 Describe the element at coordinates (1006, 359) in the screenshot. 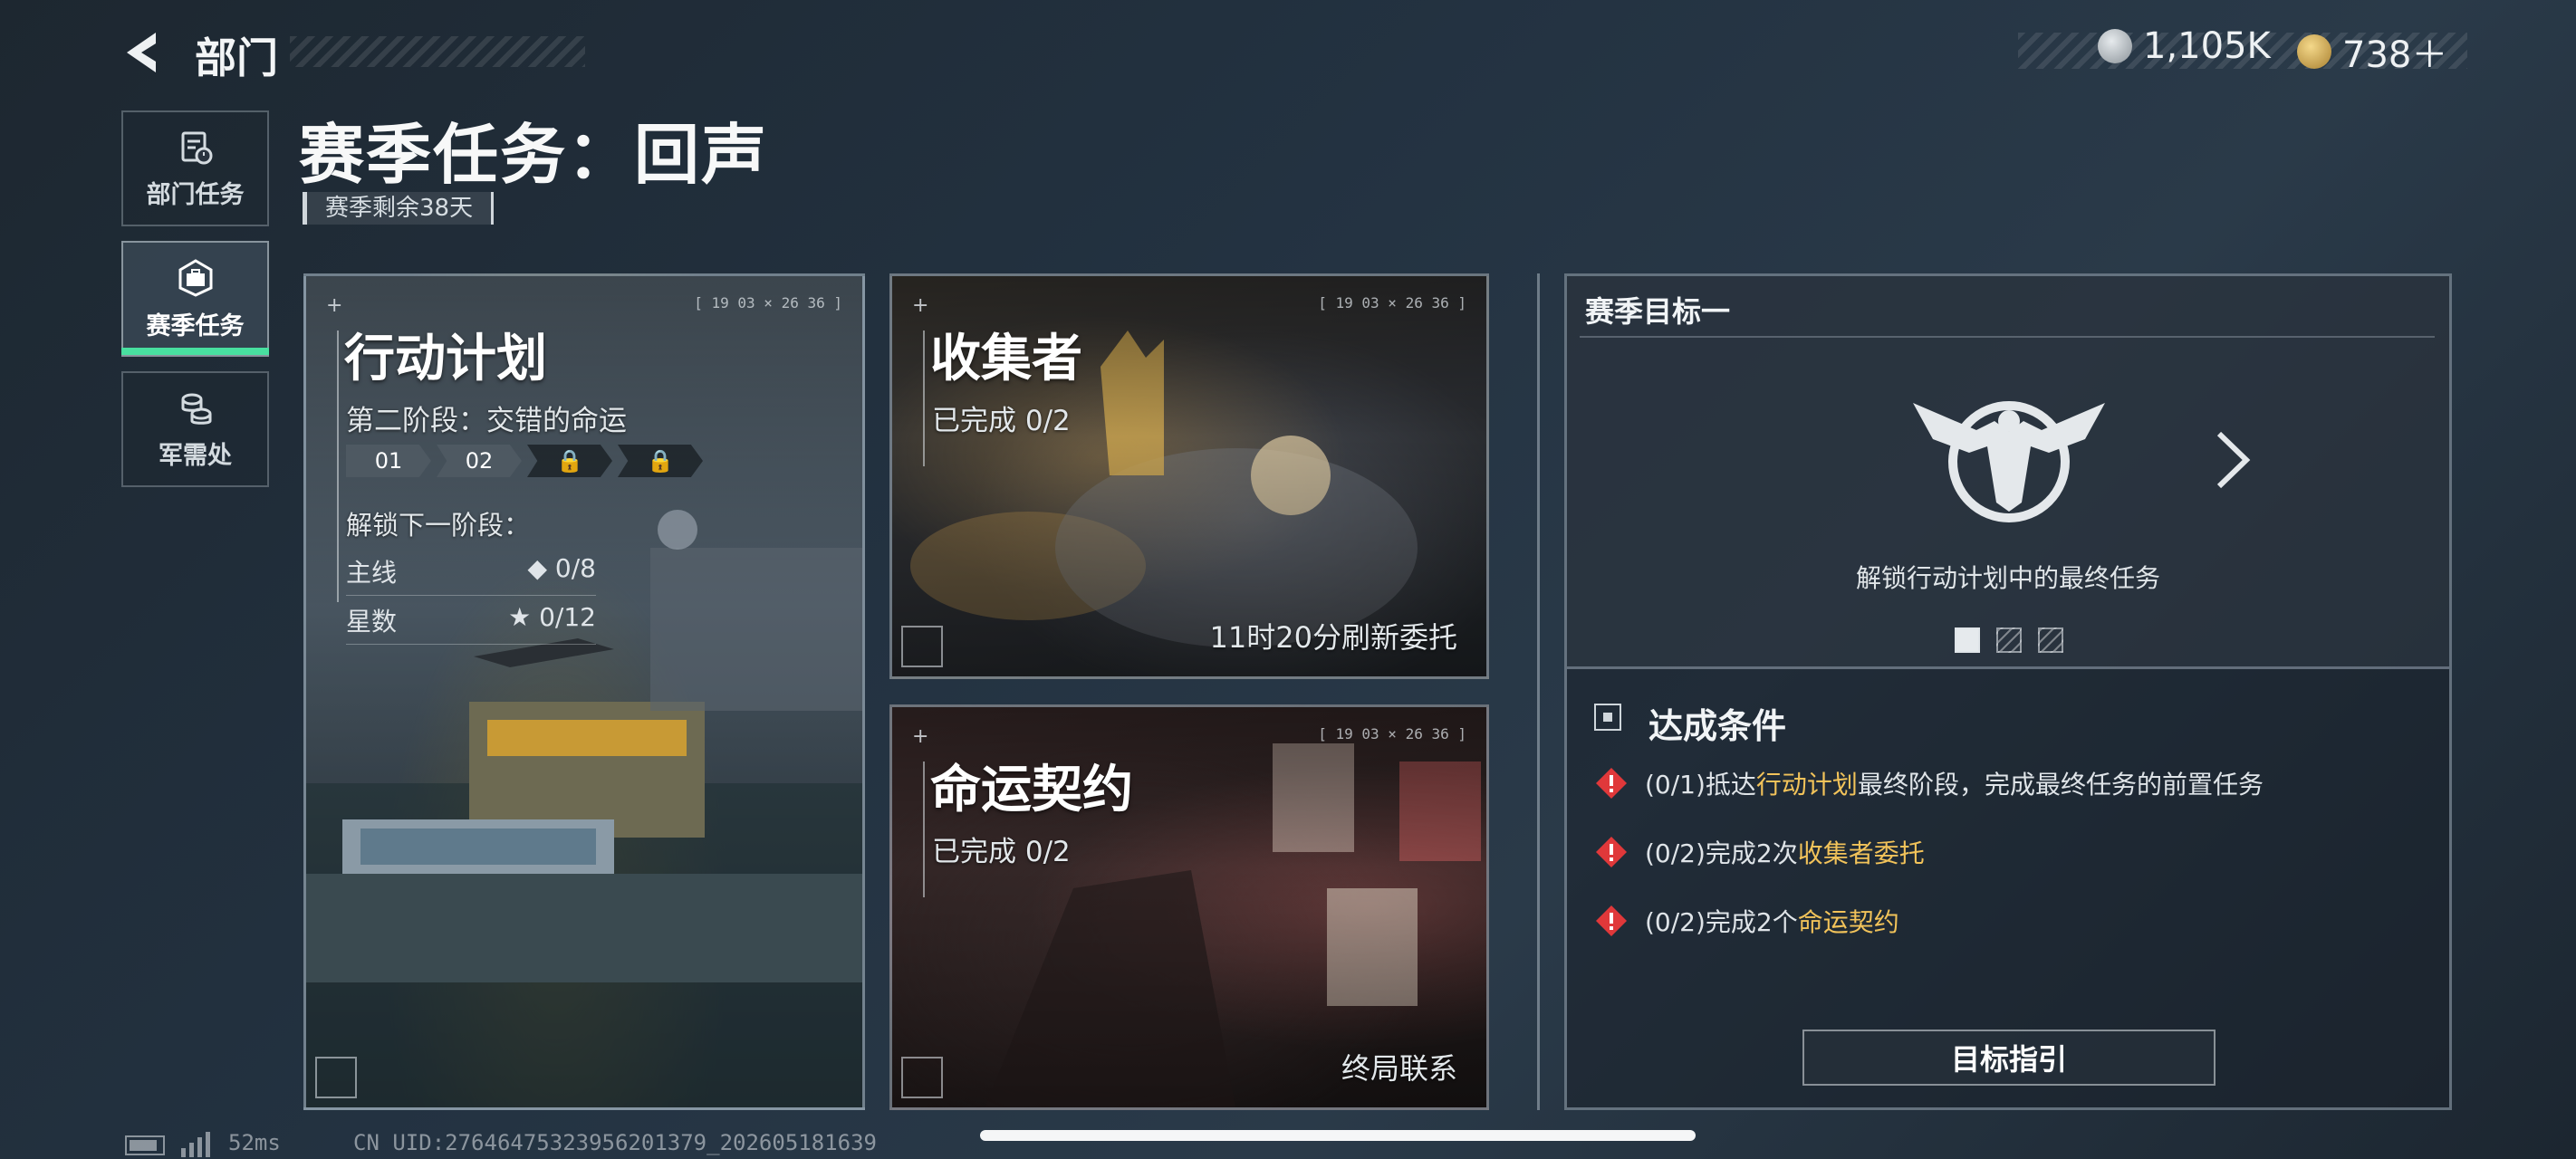

I see `card-title: 收集者` at that location.